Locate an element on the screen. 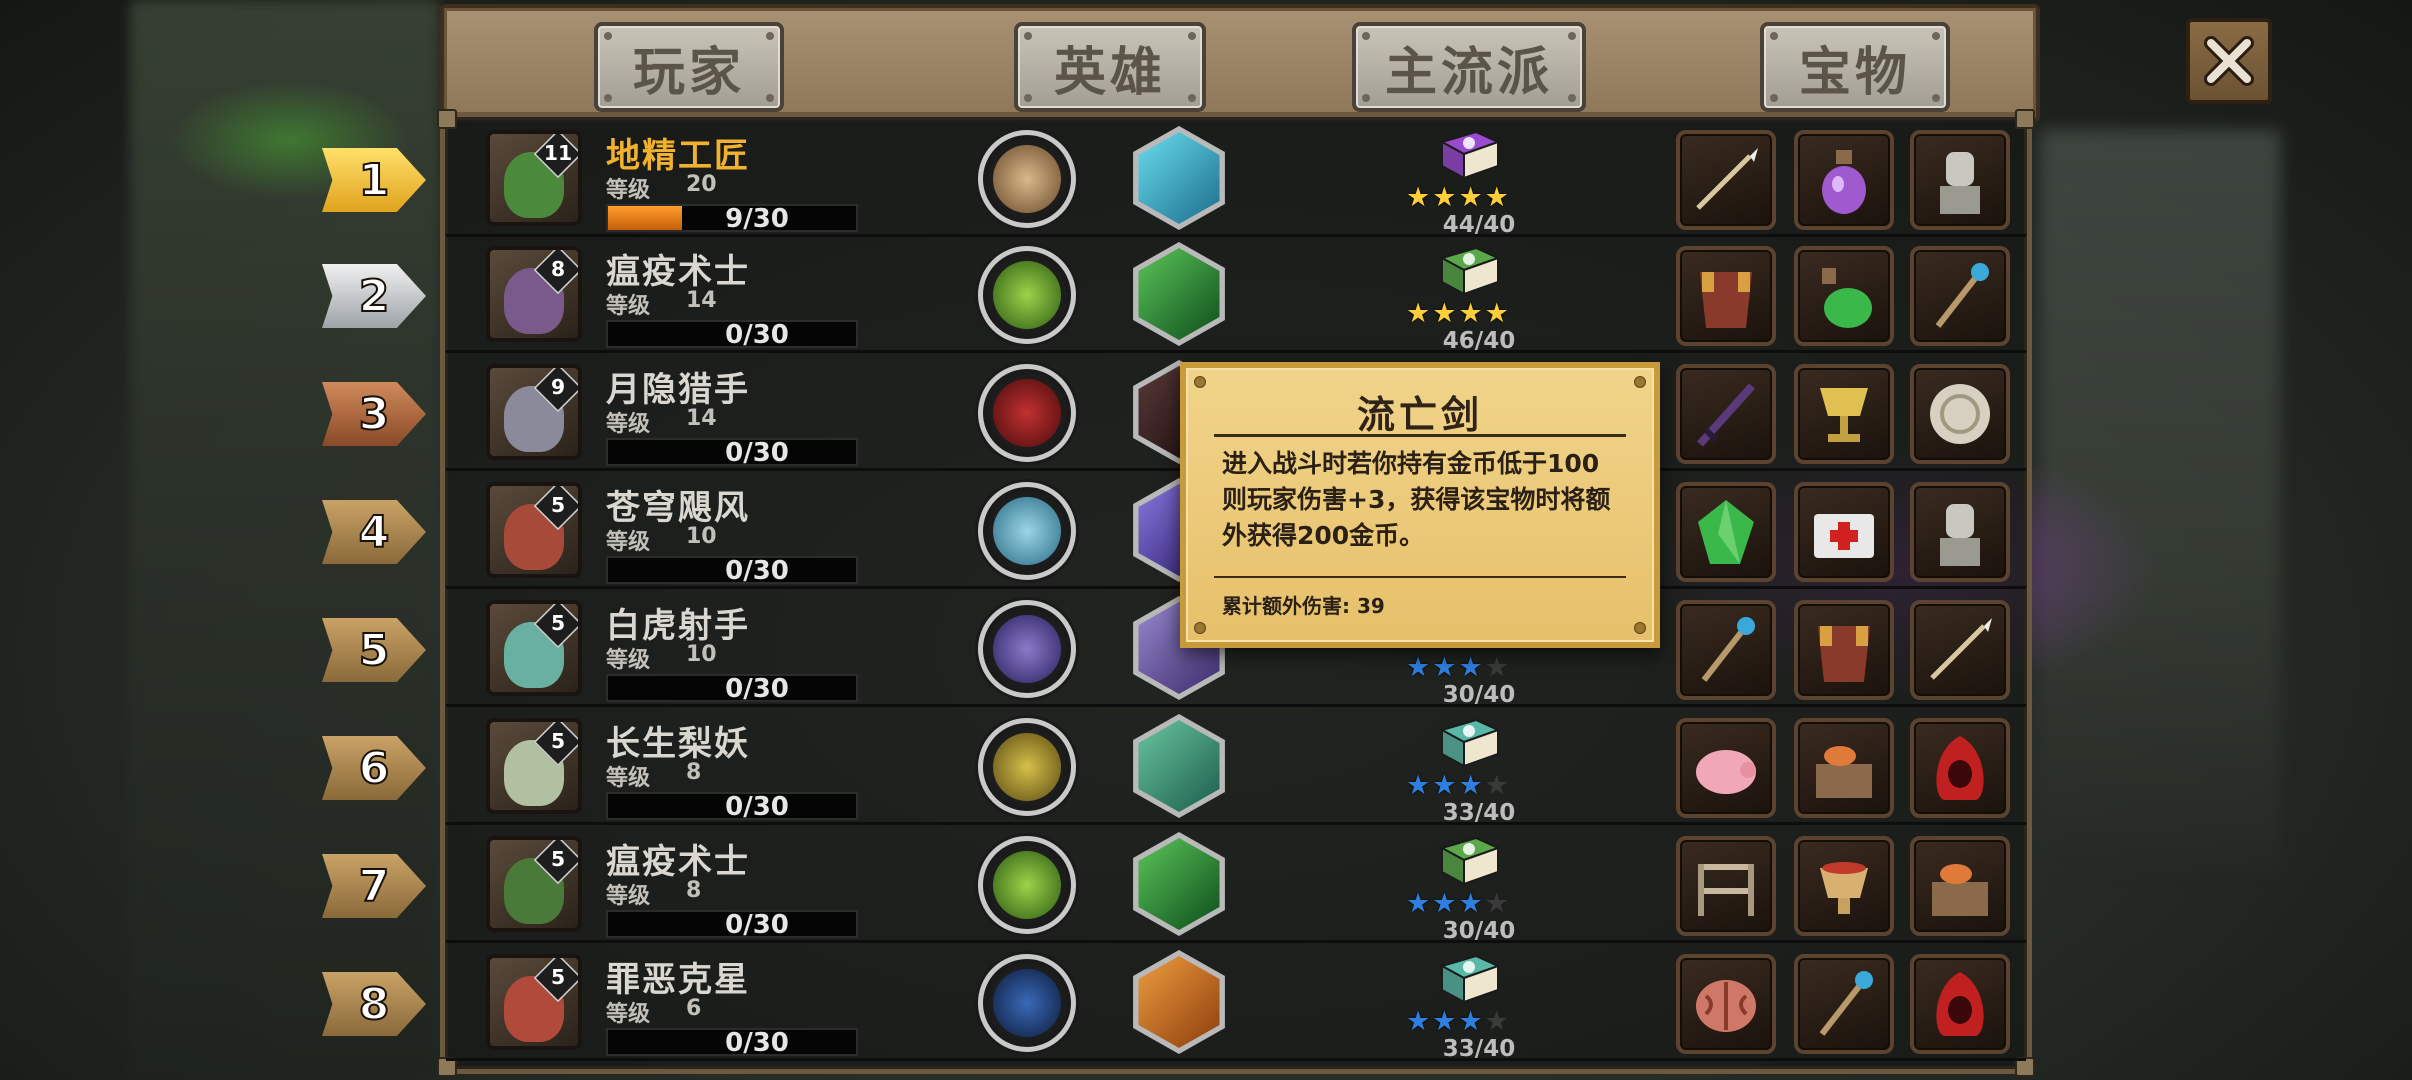 This screenshot has width=2412, height=1080. brain-icon is located at coordinates (1726, 1006).